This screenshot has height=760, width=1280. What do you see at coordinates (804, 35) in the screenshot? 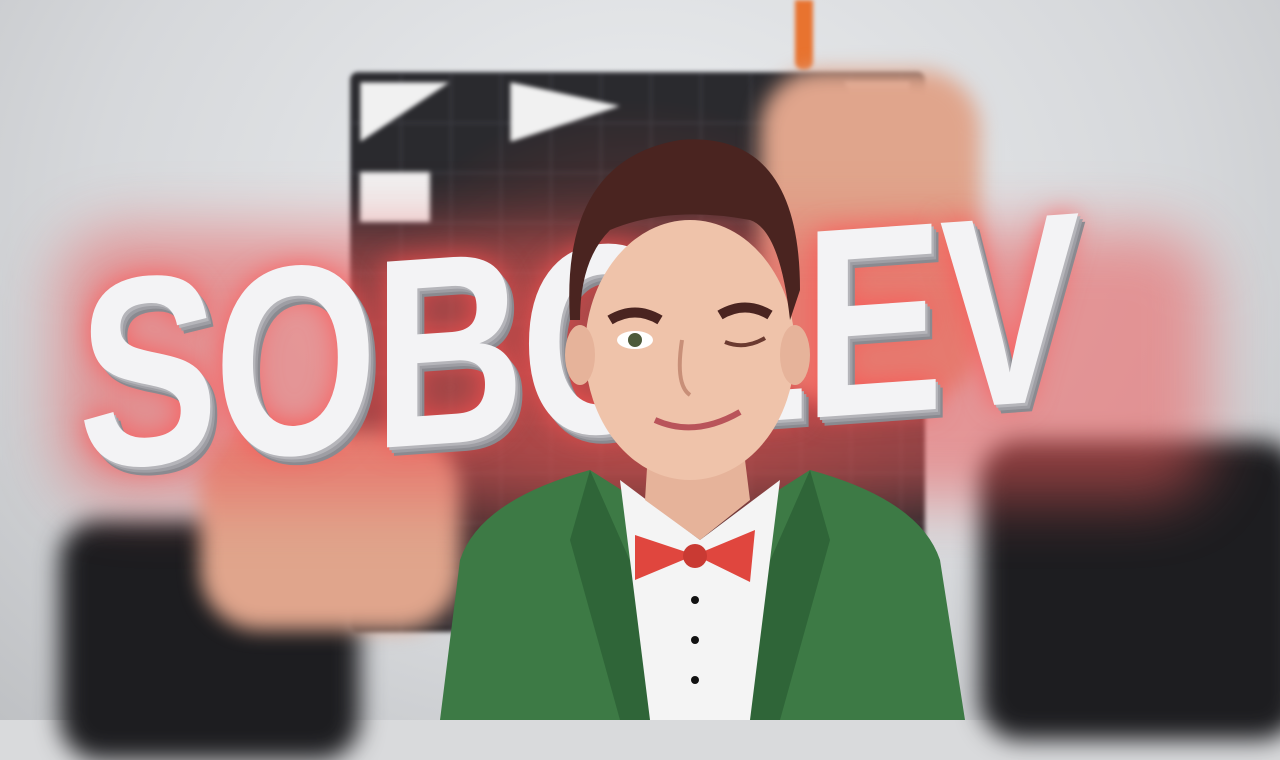
I see `pen-icon` at bounding box center [804, 35].